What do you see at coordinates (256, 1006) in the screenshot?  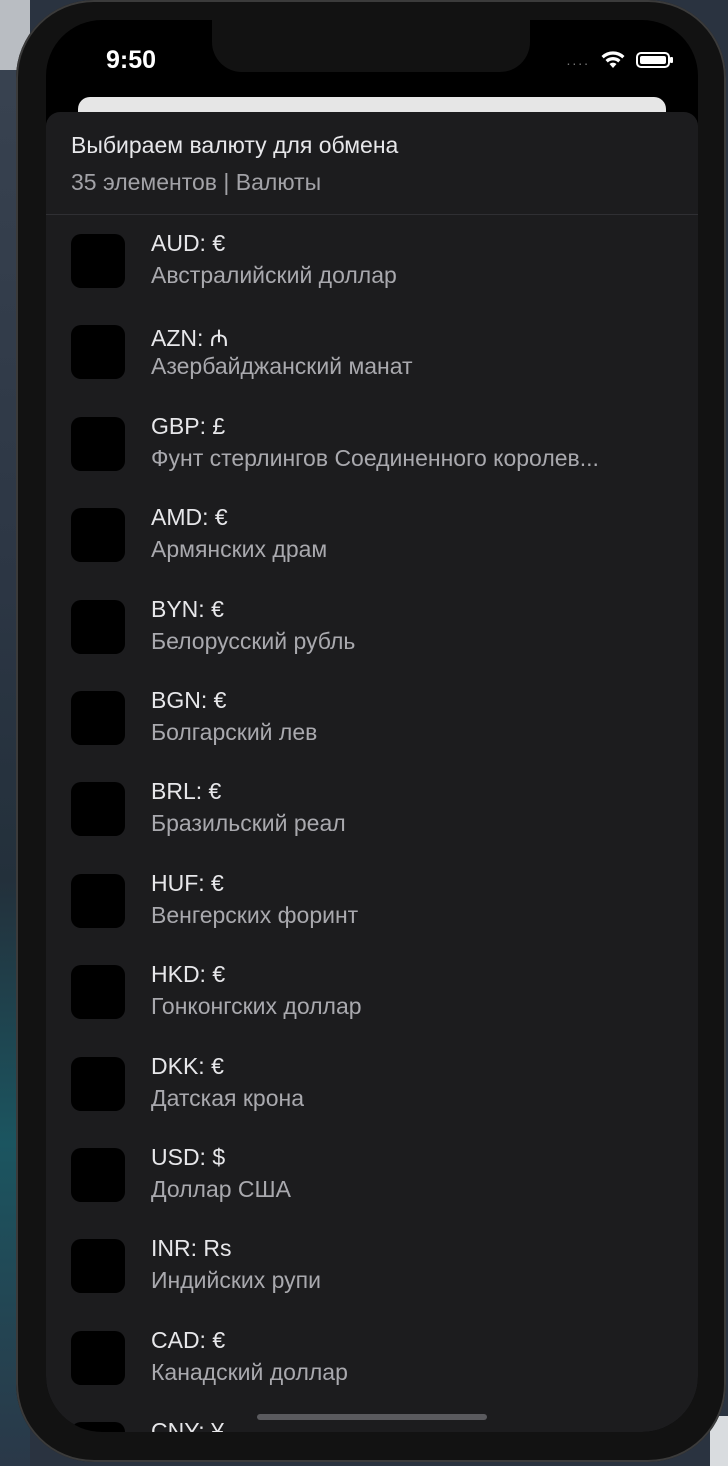 I see `currency-name: Гонконгских доллар` at bounding box center [256, 1006].